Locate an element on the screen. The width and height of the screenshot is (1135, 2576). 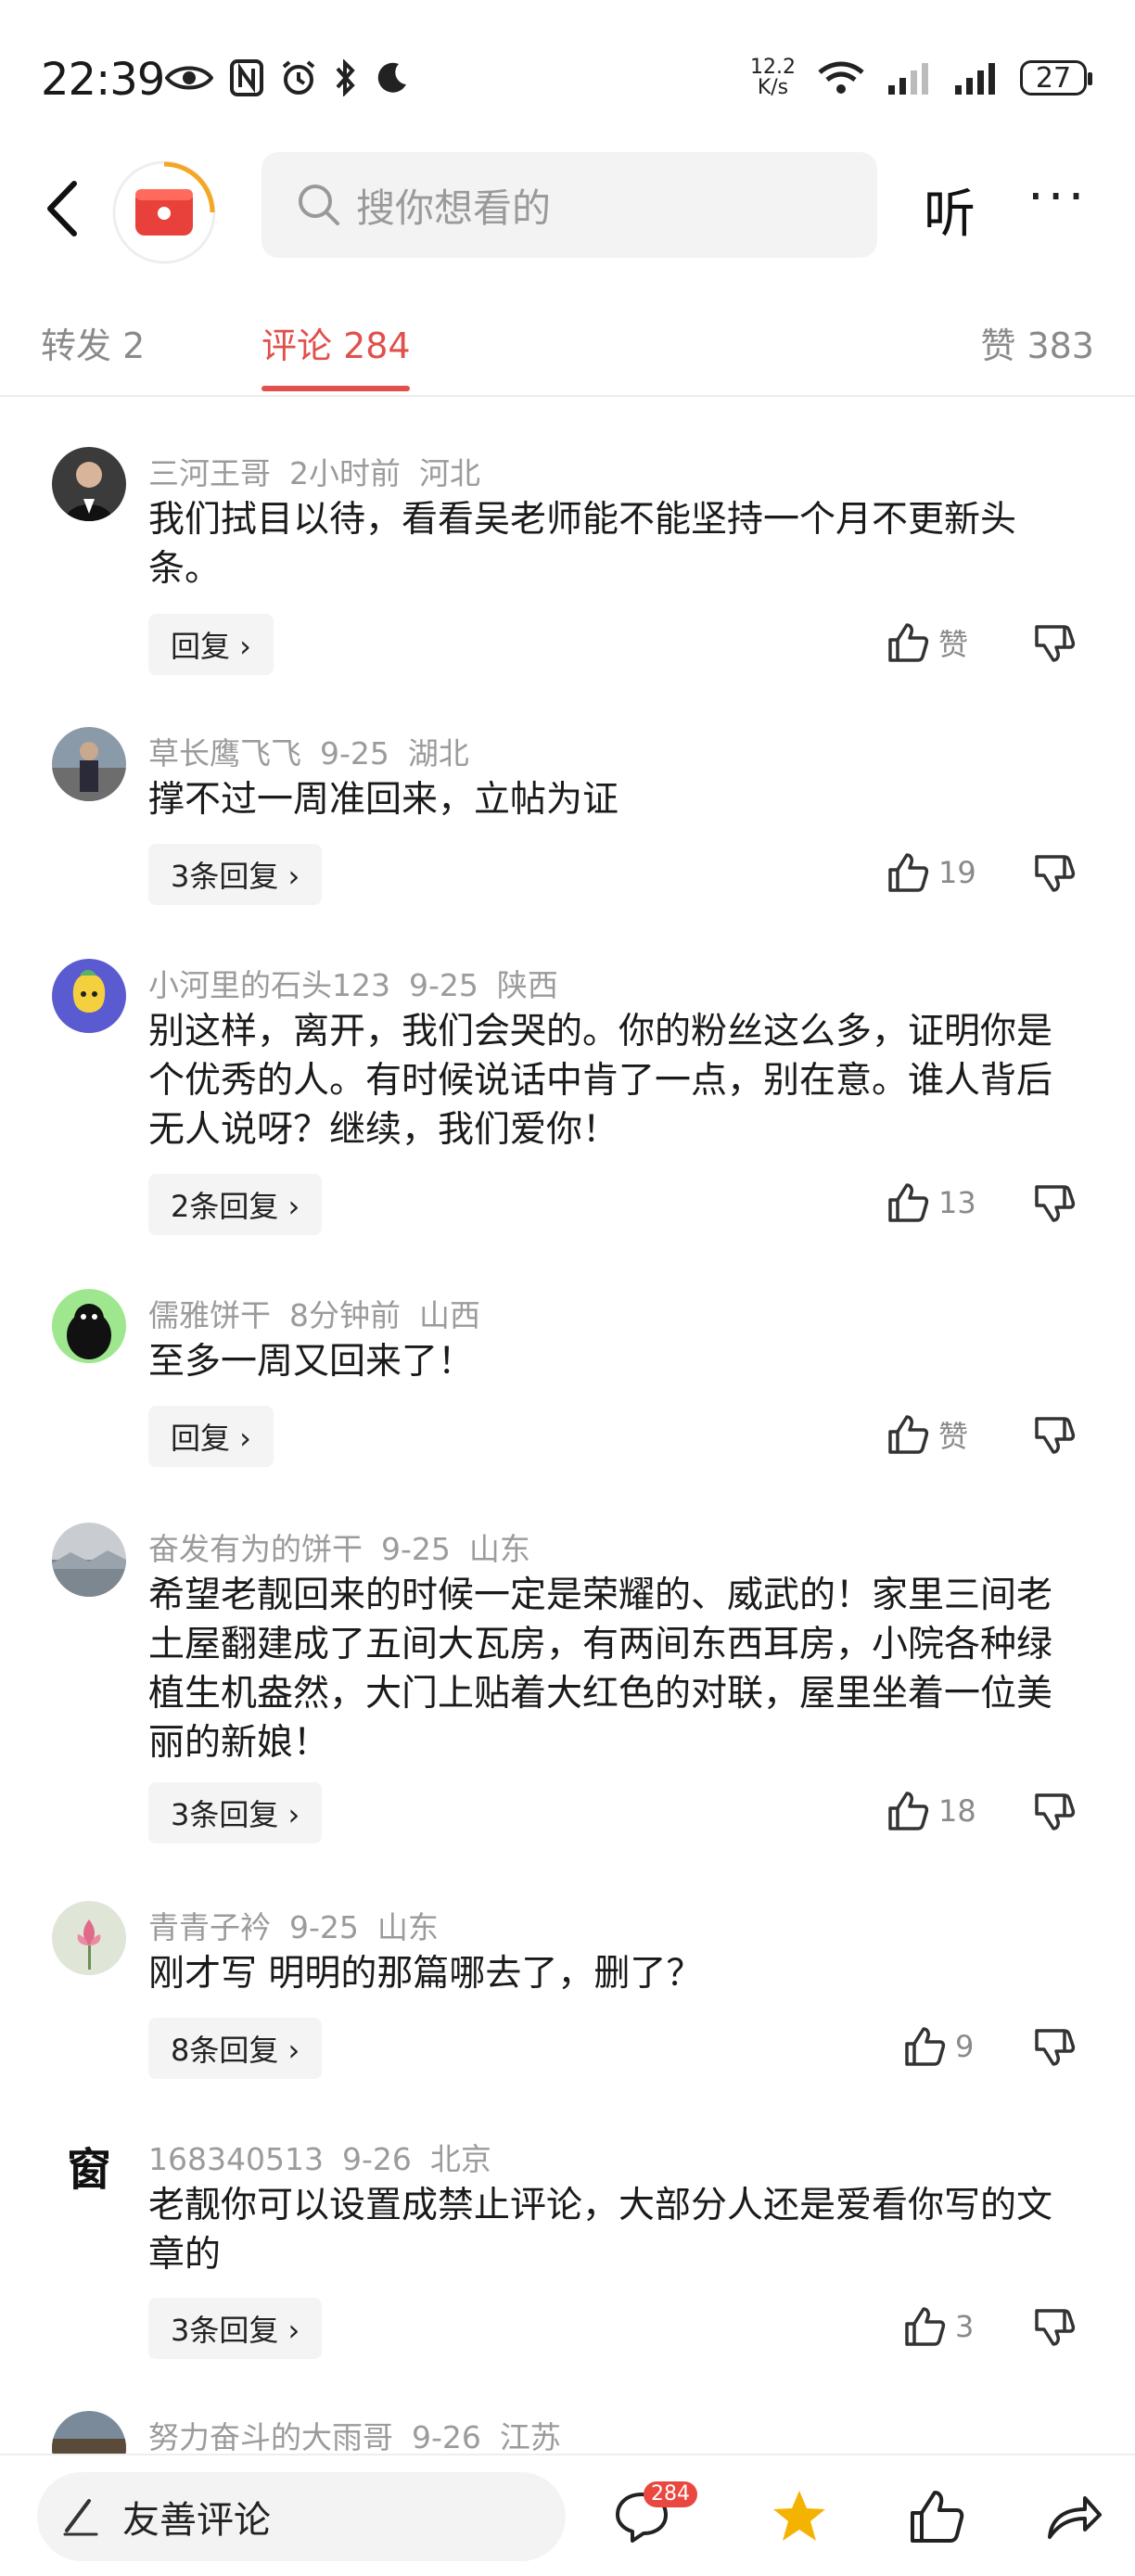
tab-active-indicator is located at coordinates (336, 388).